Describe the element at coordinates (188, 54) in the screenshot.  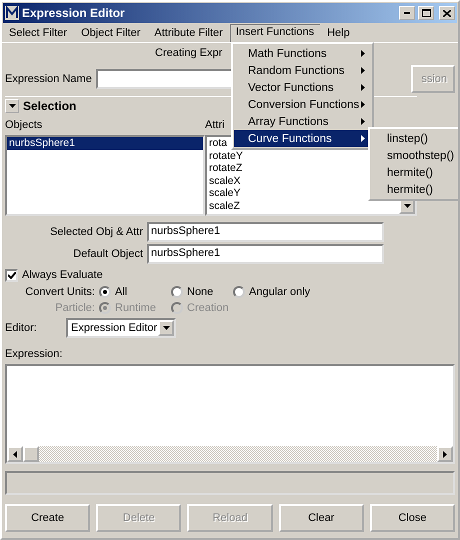
I see `heading-text: Creating Expr` at that location.